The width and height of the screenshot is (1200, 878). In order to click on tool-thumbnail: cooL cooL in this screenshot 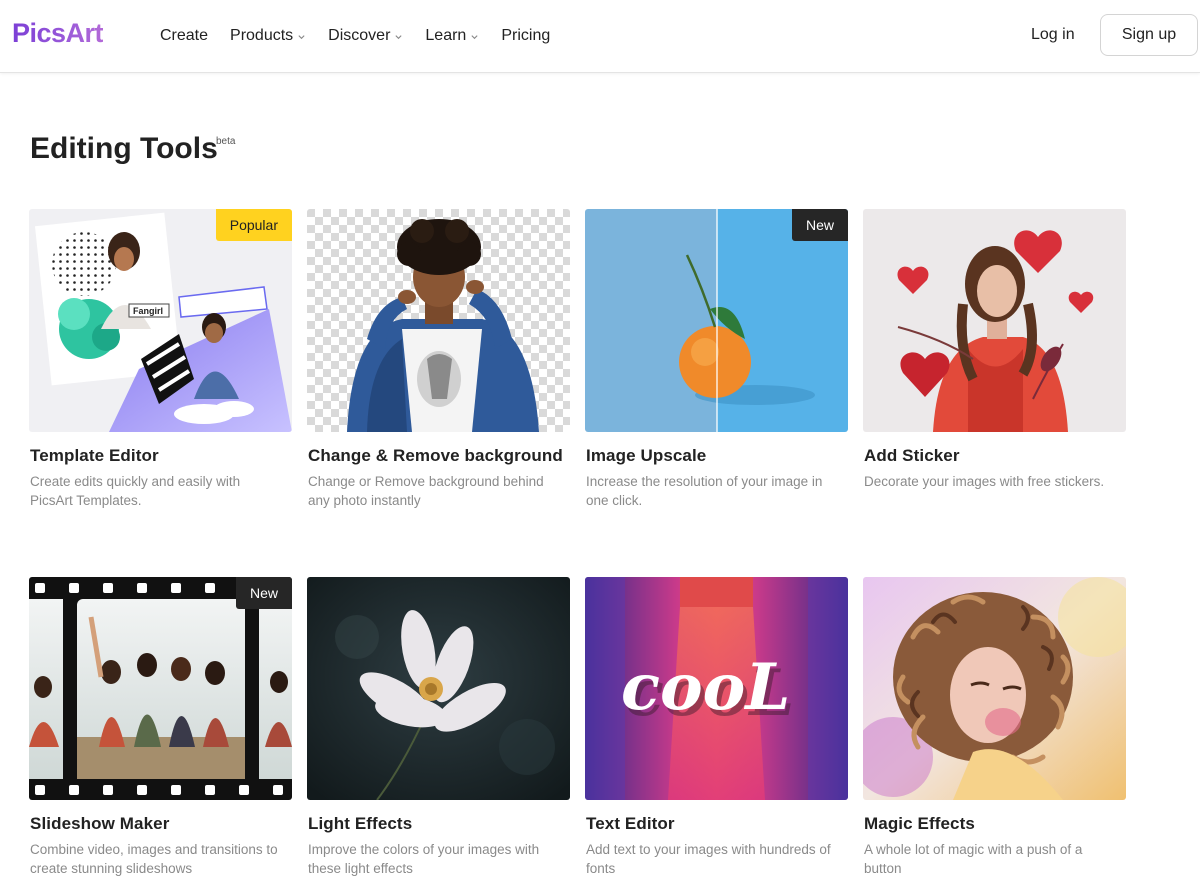, I will do `click(716, 688)`.